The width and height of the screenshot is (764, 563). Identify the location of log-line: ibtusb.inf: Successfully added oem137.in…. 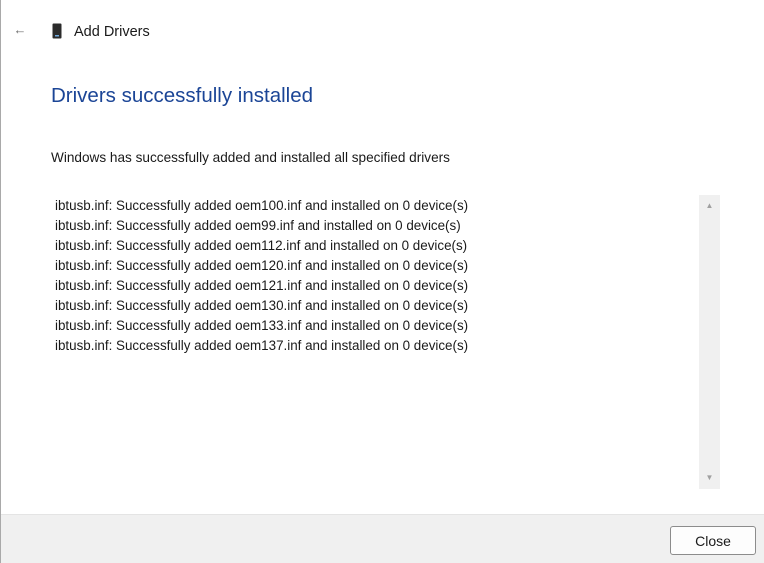
(262, 345).